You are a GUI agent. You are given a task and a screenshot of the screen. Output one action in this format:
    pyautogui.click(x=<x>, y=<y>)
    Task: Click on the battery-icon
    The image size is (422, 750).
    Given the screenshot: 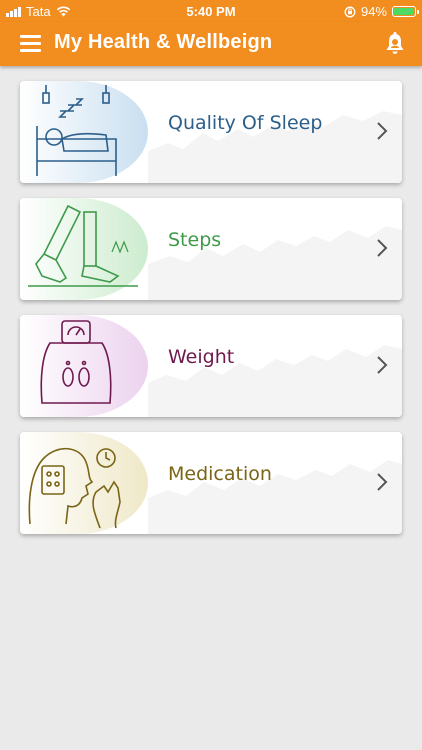 What is the action you would take?
    pyautogui.click(x=405, y=11)
    